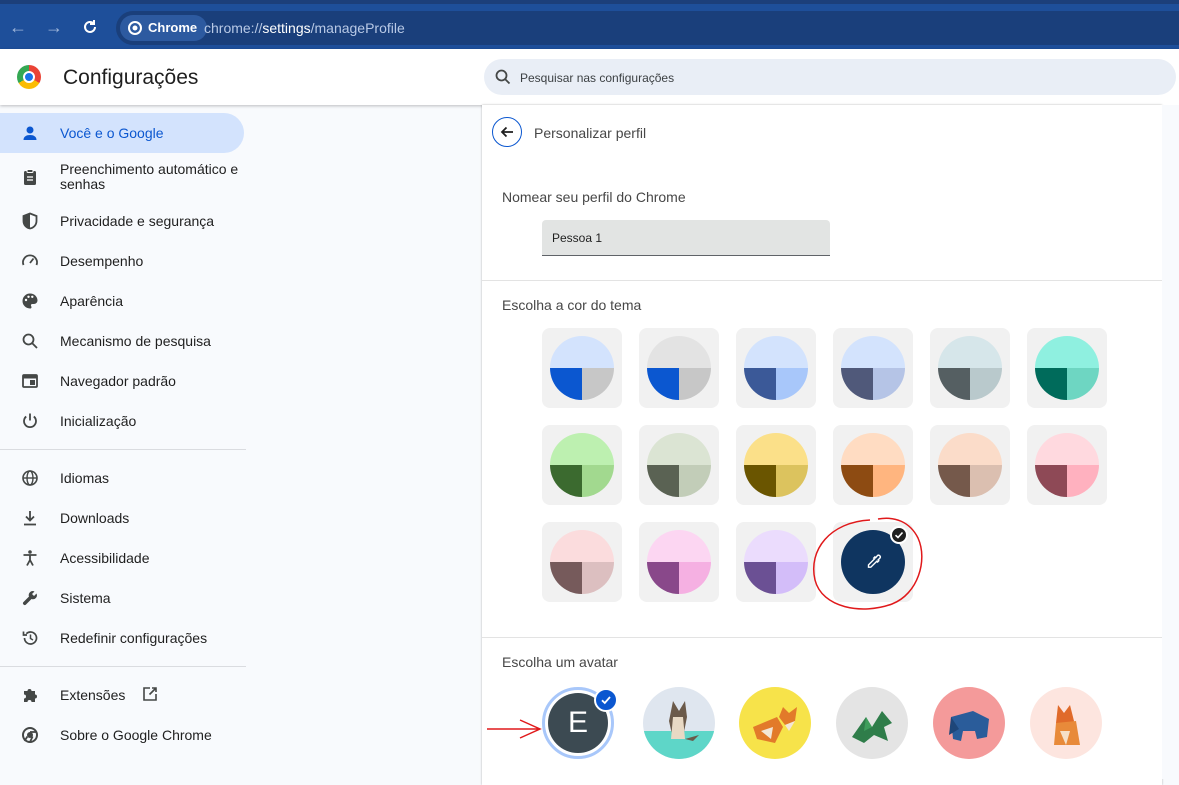 The image size is (1179, 785). Describe the element at coordinates (90, 27) in the screenshot. I see `reload-icon` at that location.